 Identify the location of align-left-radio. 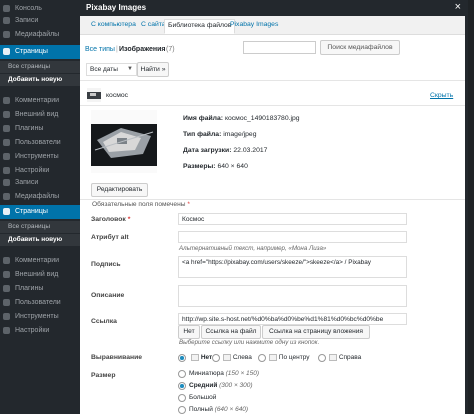
(216, 358).